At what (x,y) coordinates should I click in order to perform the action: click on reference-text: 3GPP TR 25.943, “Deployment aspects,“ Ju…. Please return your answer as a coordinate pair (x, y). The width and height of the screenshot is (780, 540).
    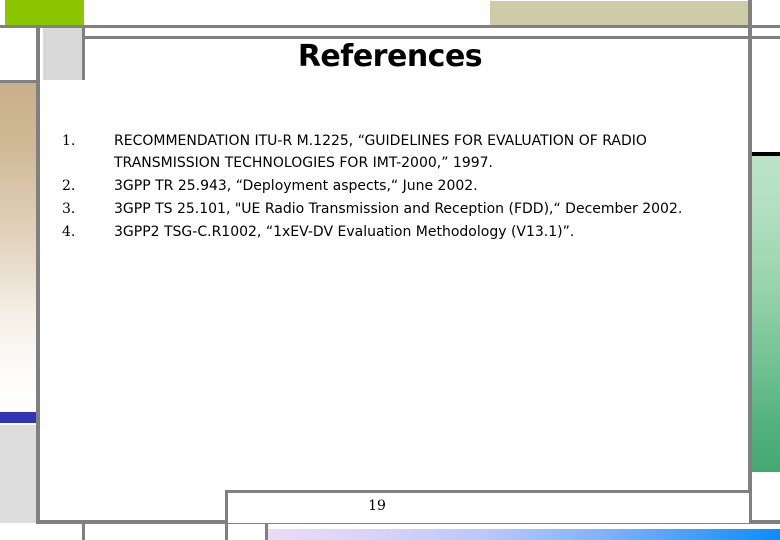
    Looking at the image, I should click on (296, 186).